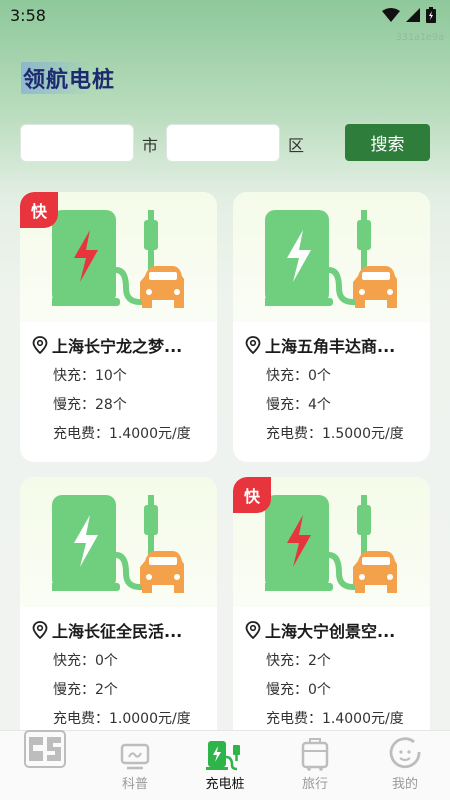 Image resolution: width=450 pixels, height=800 pixels. I want to click on fast-charge-count: 快充：10个, so click(90, 376).